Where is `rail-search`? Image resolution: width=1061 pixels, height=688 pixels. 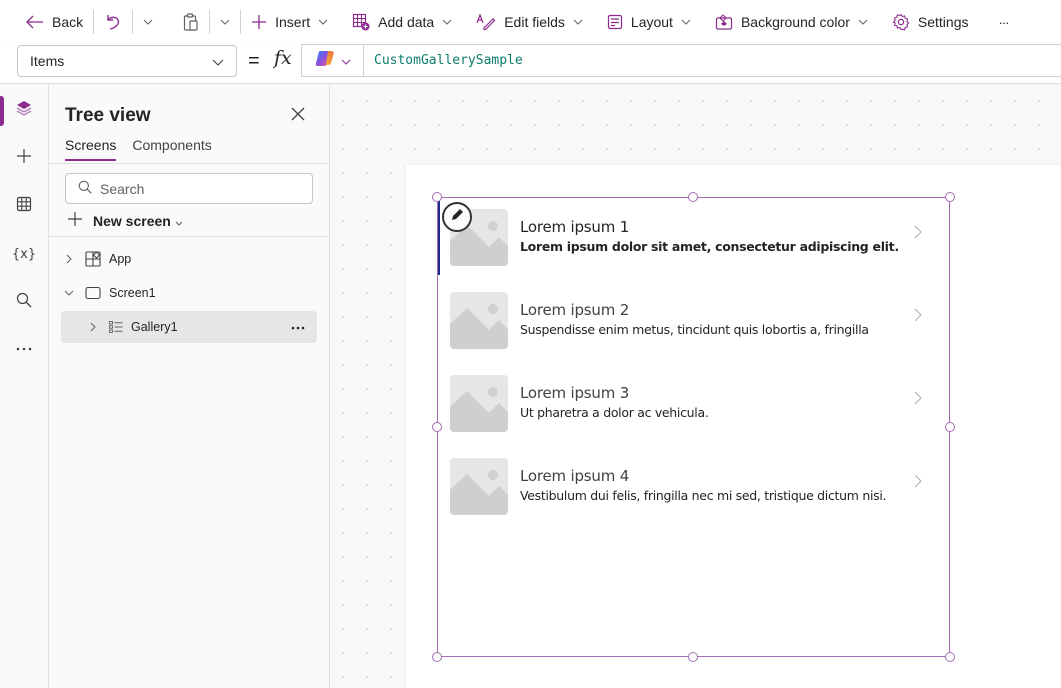 rail-search is located at coordinates (24, 302).